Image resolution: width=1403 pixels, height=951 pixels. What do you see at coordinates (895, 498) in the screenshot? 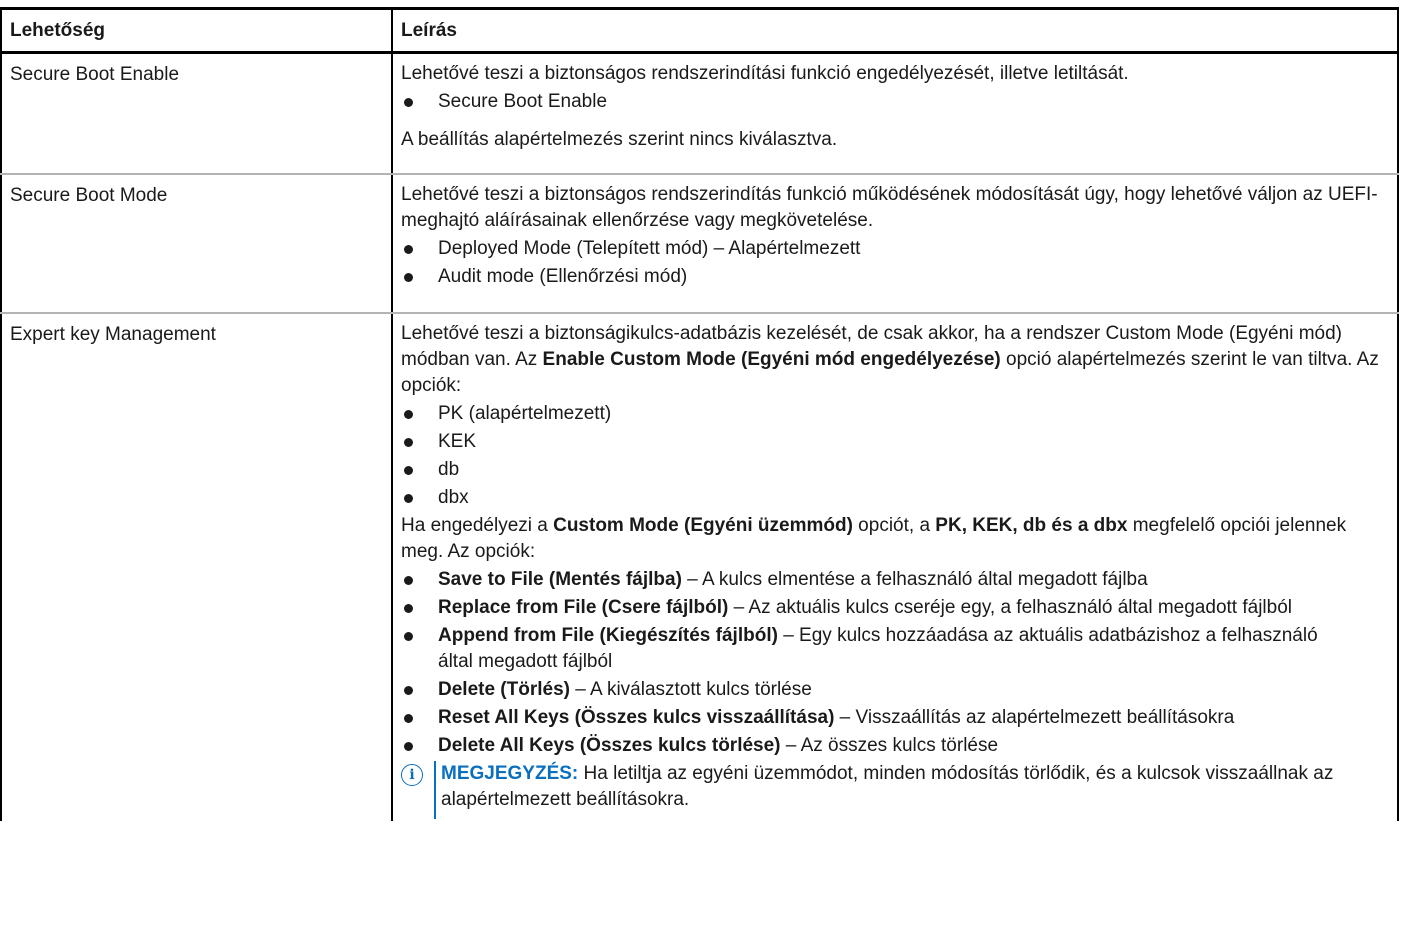
I see `list-item: dbx` at bounding box center [895, 498].